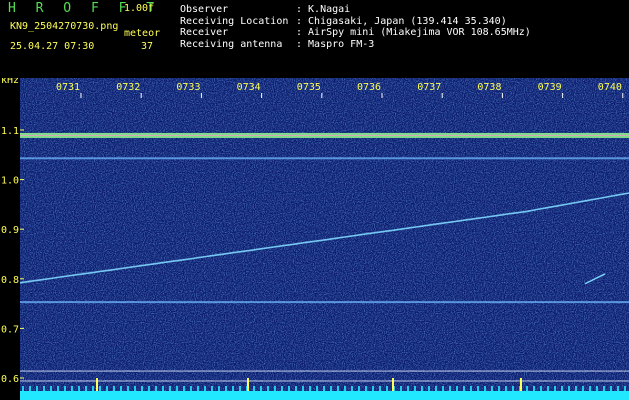 This screenshot has width=629, height=400. I want to click on count-label: 37, so click(147, 46).